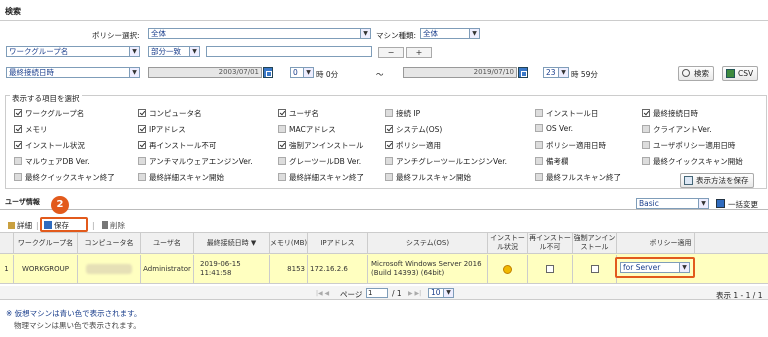  I want to click on display-option: コンピュータ名, so click(170, 113).